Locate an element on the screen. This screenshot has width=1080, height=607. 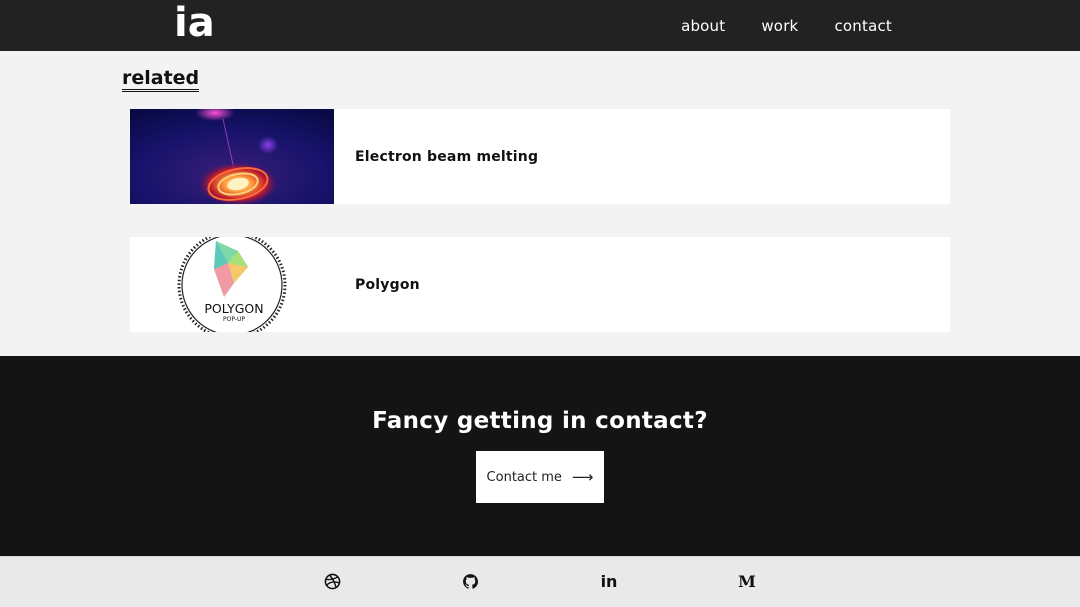
github-icon is located at coordinates (470, 581).